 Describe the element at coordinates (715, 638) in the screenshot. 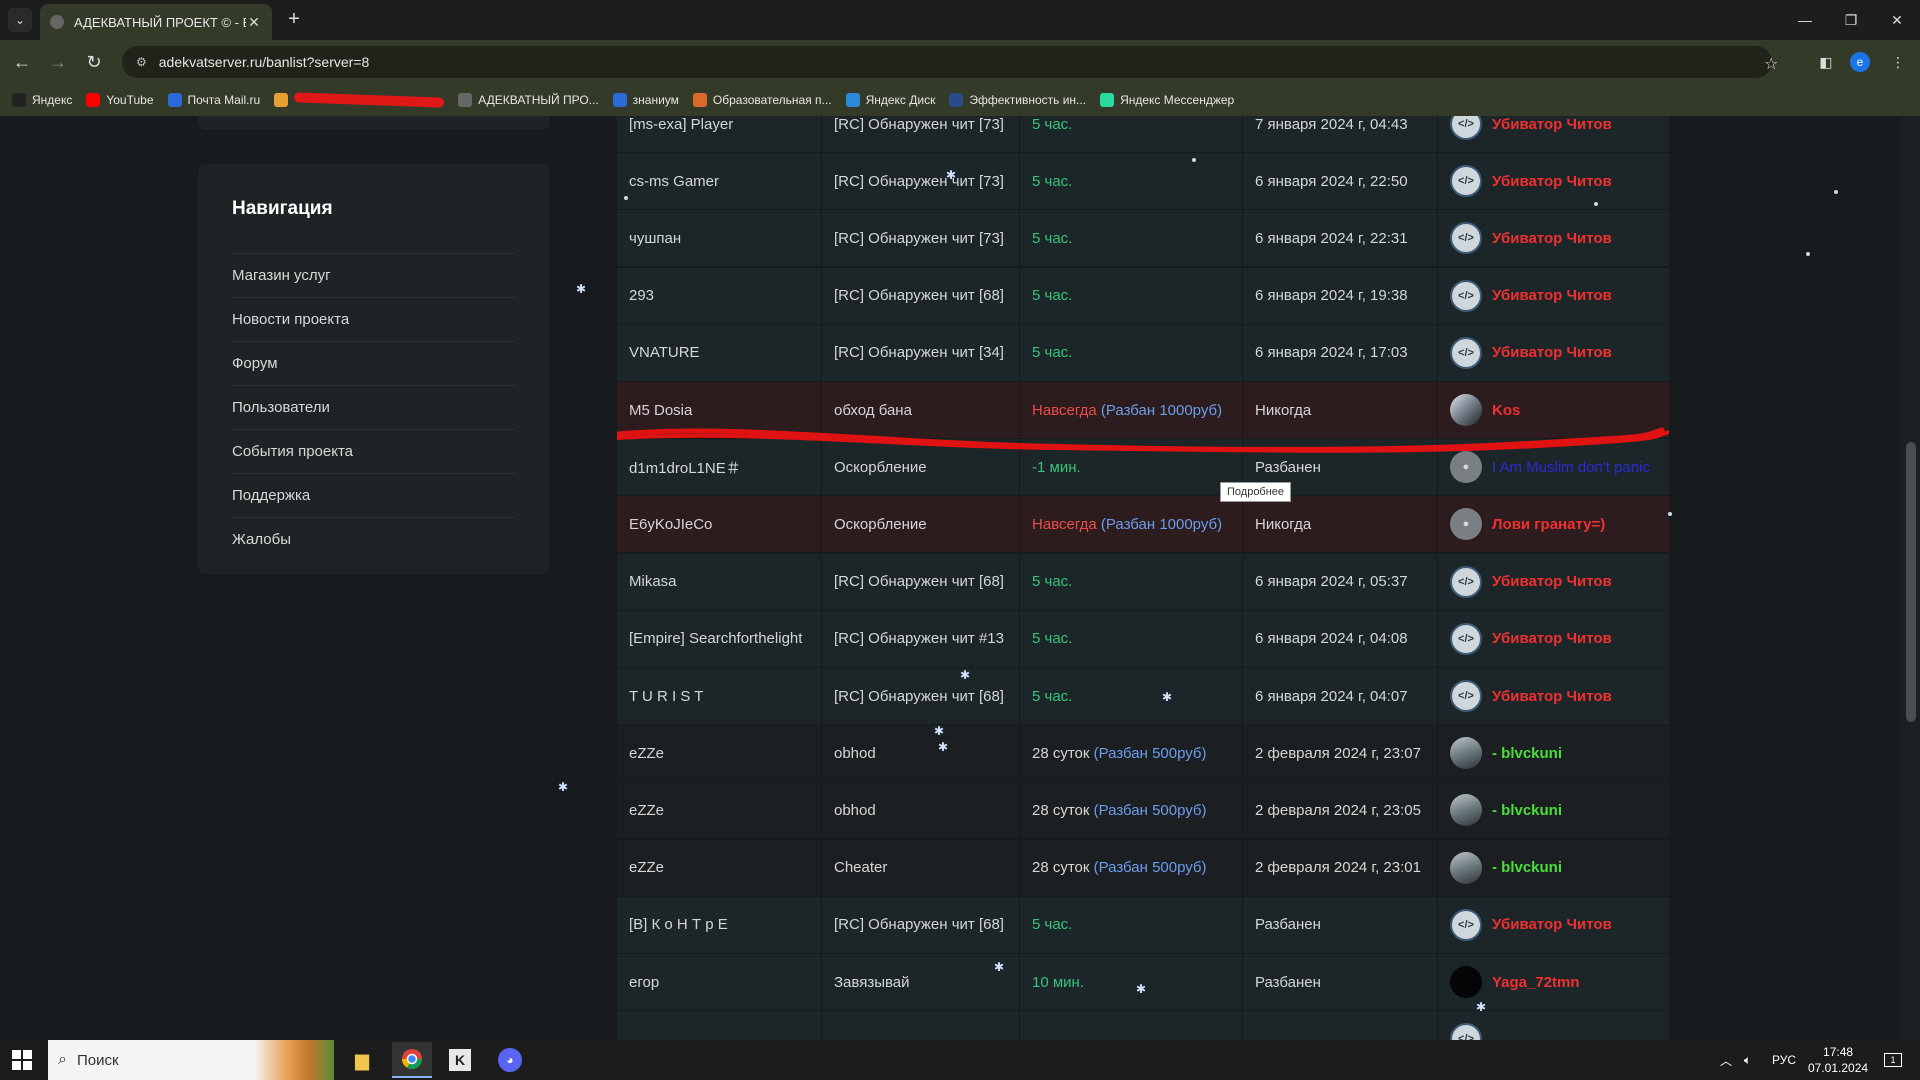

I see `player-name: [Empire] Searchforthelight` at that location.